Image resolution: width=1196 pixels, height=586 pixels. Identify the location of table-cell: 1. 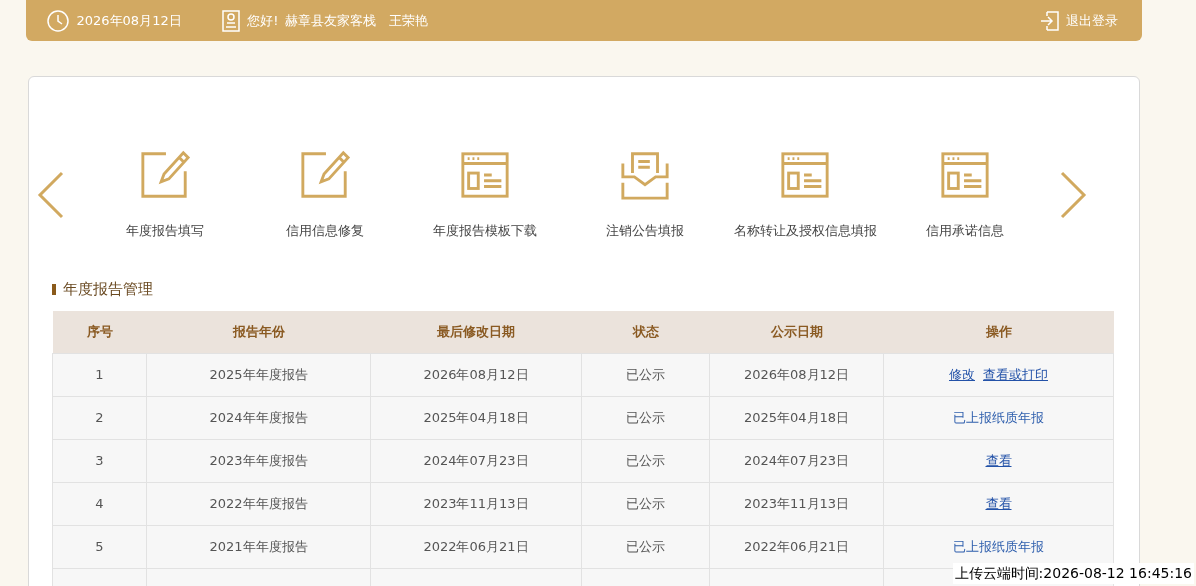
(99, 375).